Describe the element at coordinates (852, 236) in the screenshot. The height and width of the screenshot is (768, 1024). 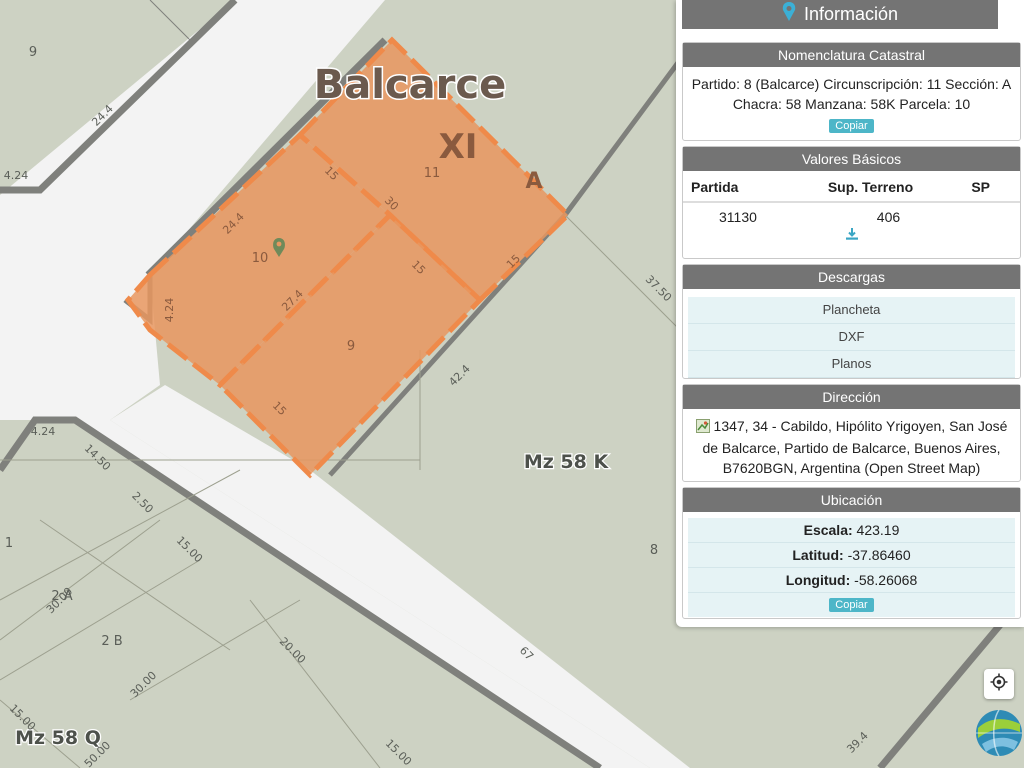
I see `download-icon` at that location.